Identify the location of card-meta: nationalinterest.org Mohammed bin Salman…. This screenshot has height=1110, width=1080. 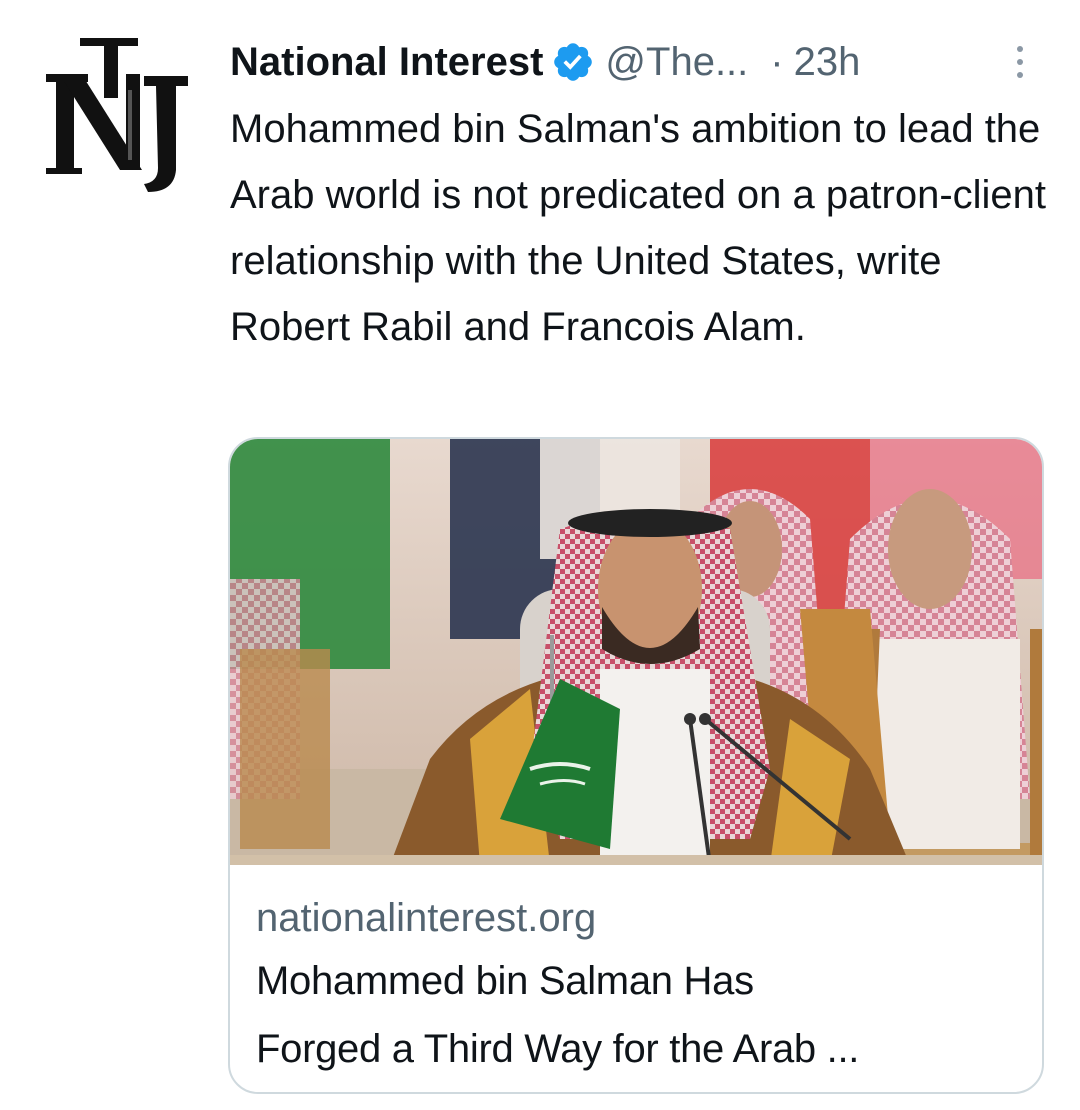
(641, 986).